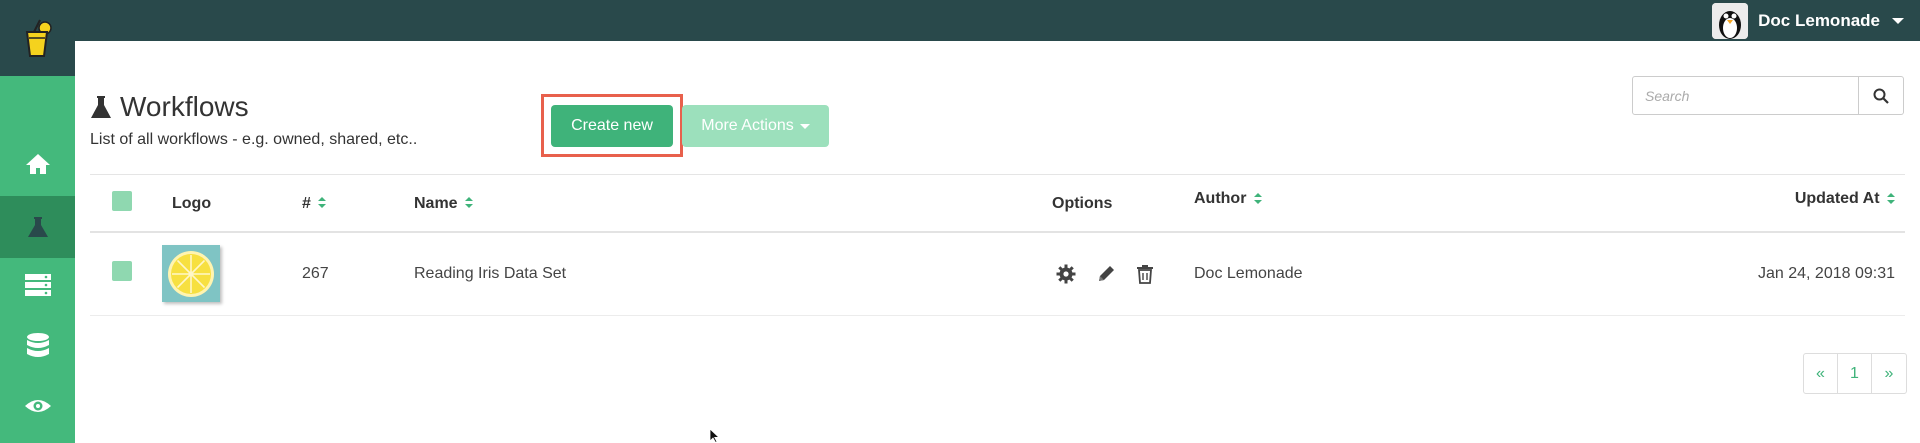 This screenshot has height=443, width=1920. What do you see at coordinates (1821, 373) in the screenshot?
I see `pagination-prev: «` at bounding box center [1821, 373].